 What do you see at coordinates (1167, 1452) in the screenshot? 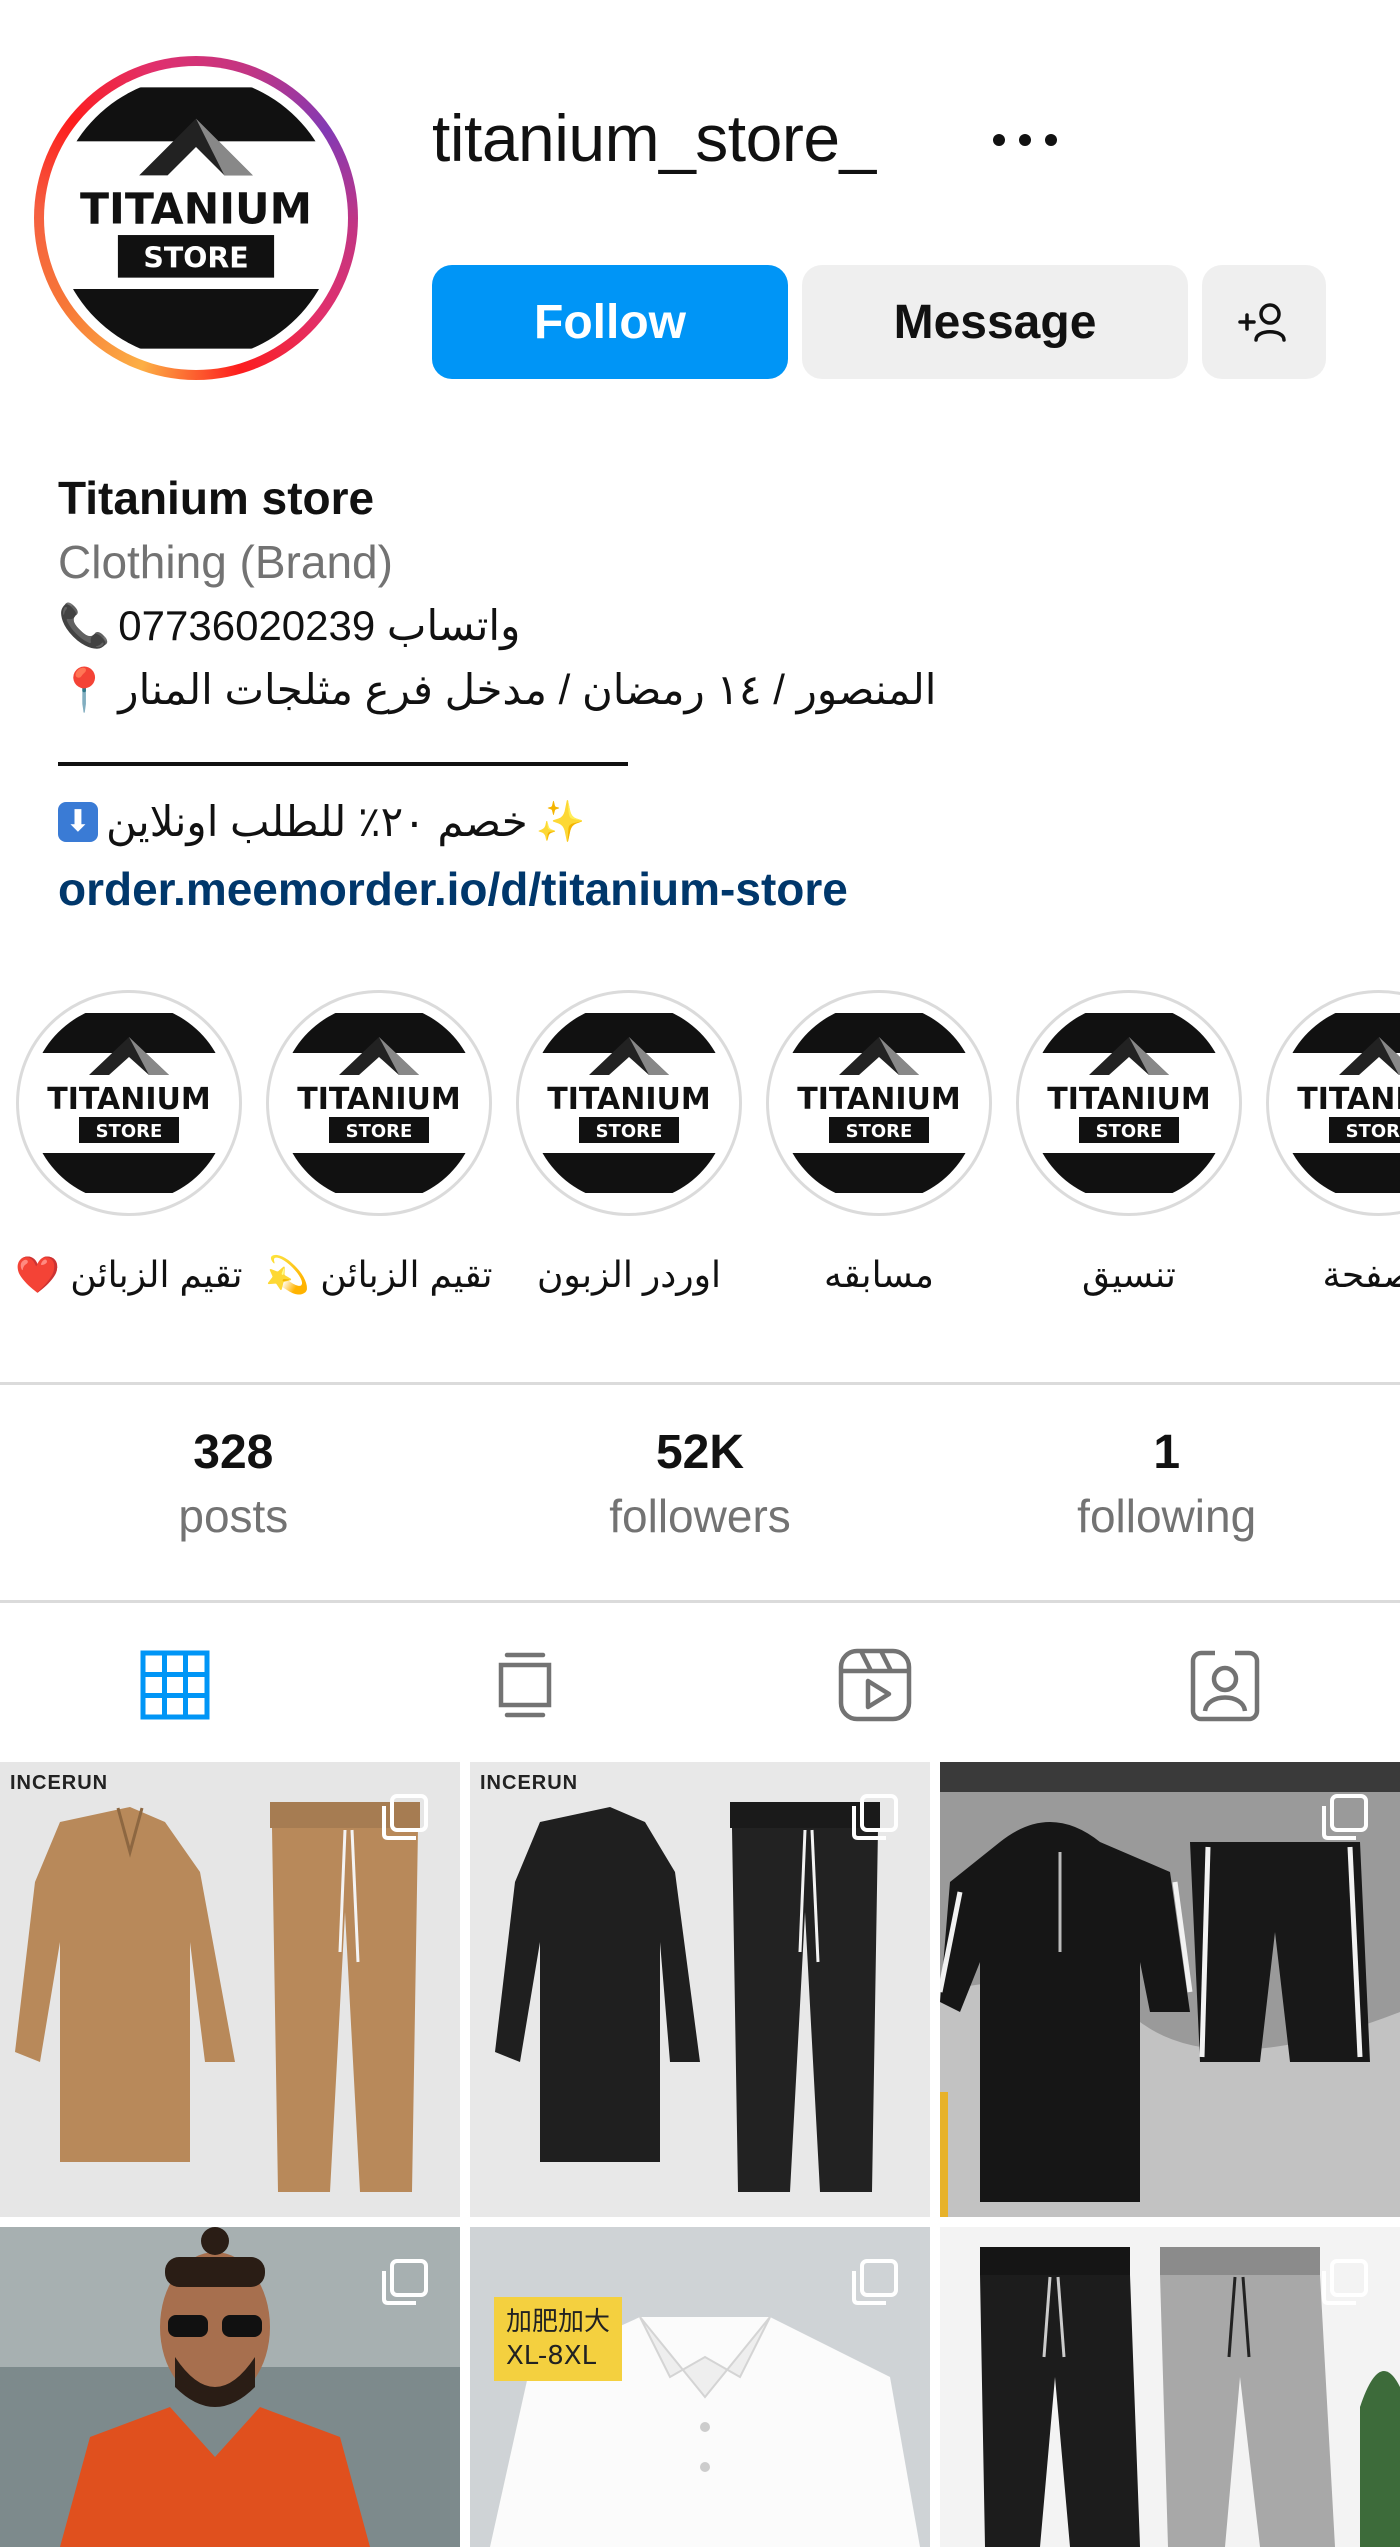
I see `following-count: 1` at bounding box center [1167, 1452].